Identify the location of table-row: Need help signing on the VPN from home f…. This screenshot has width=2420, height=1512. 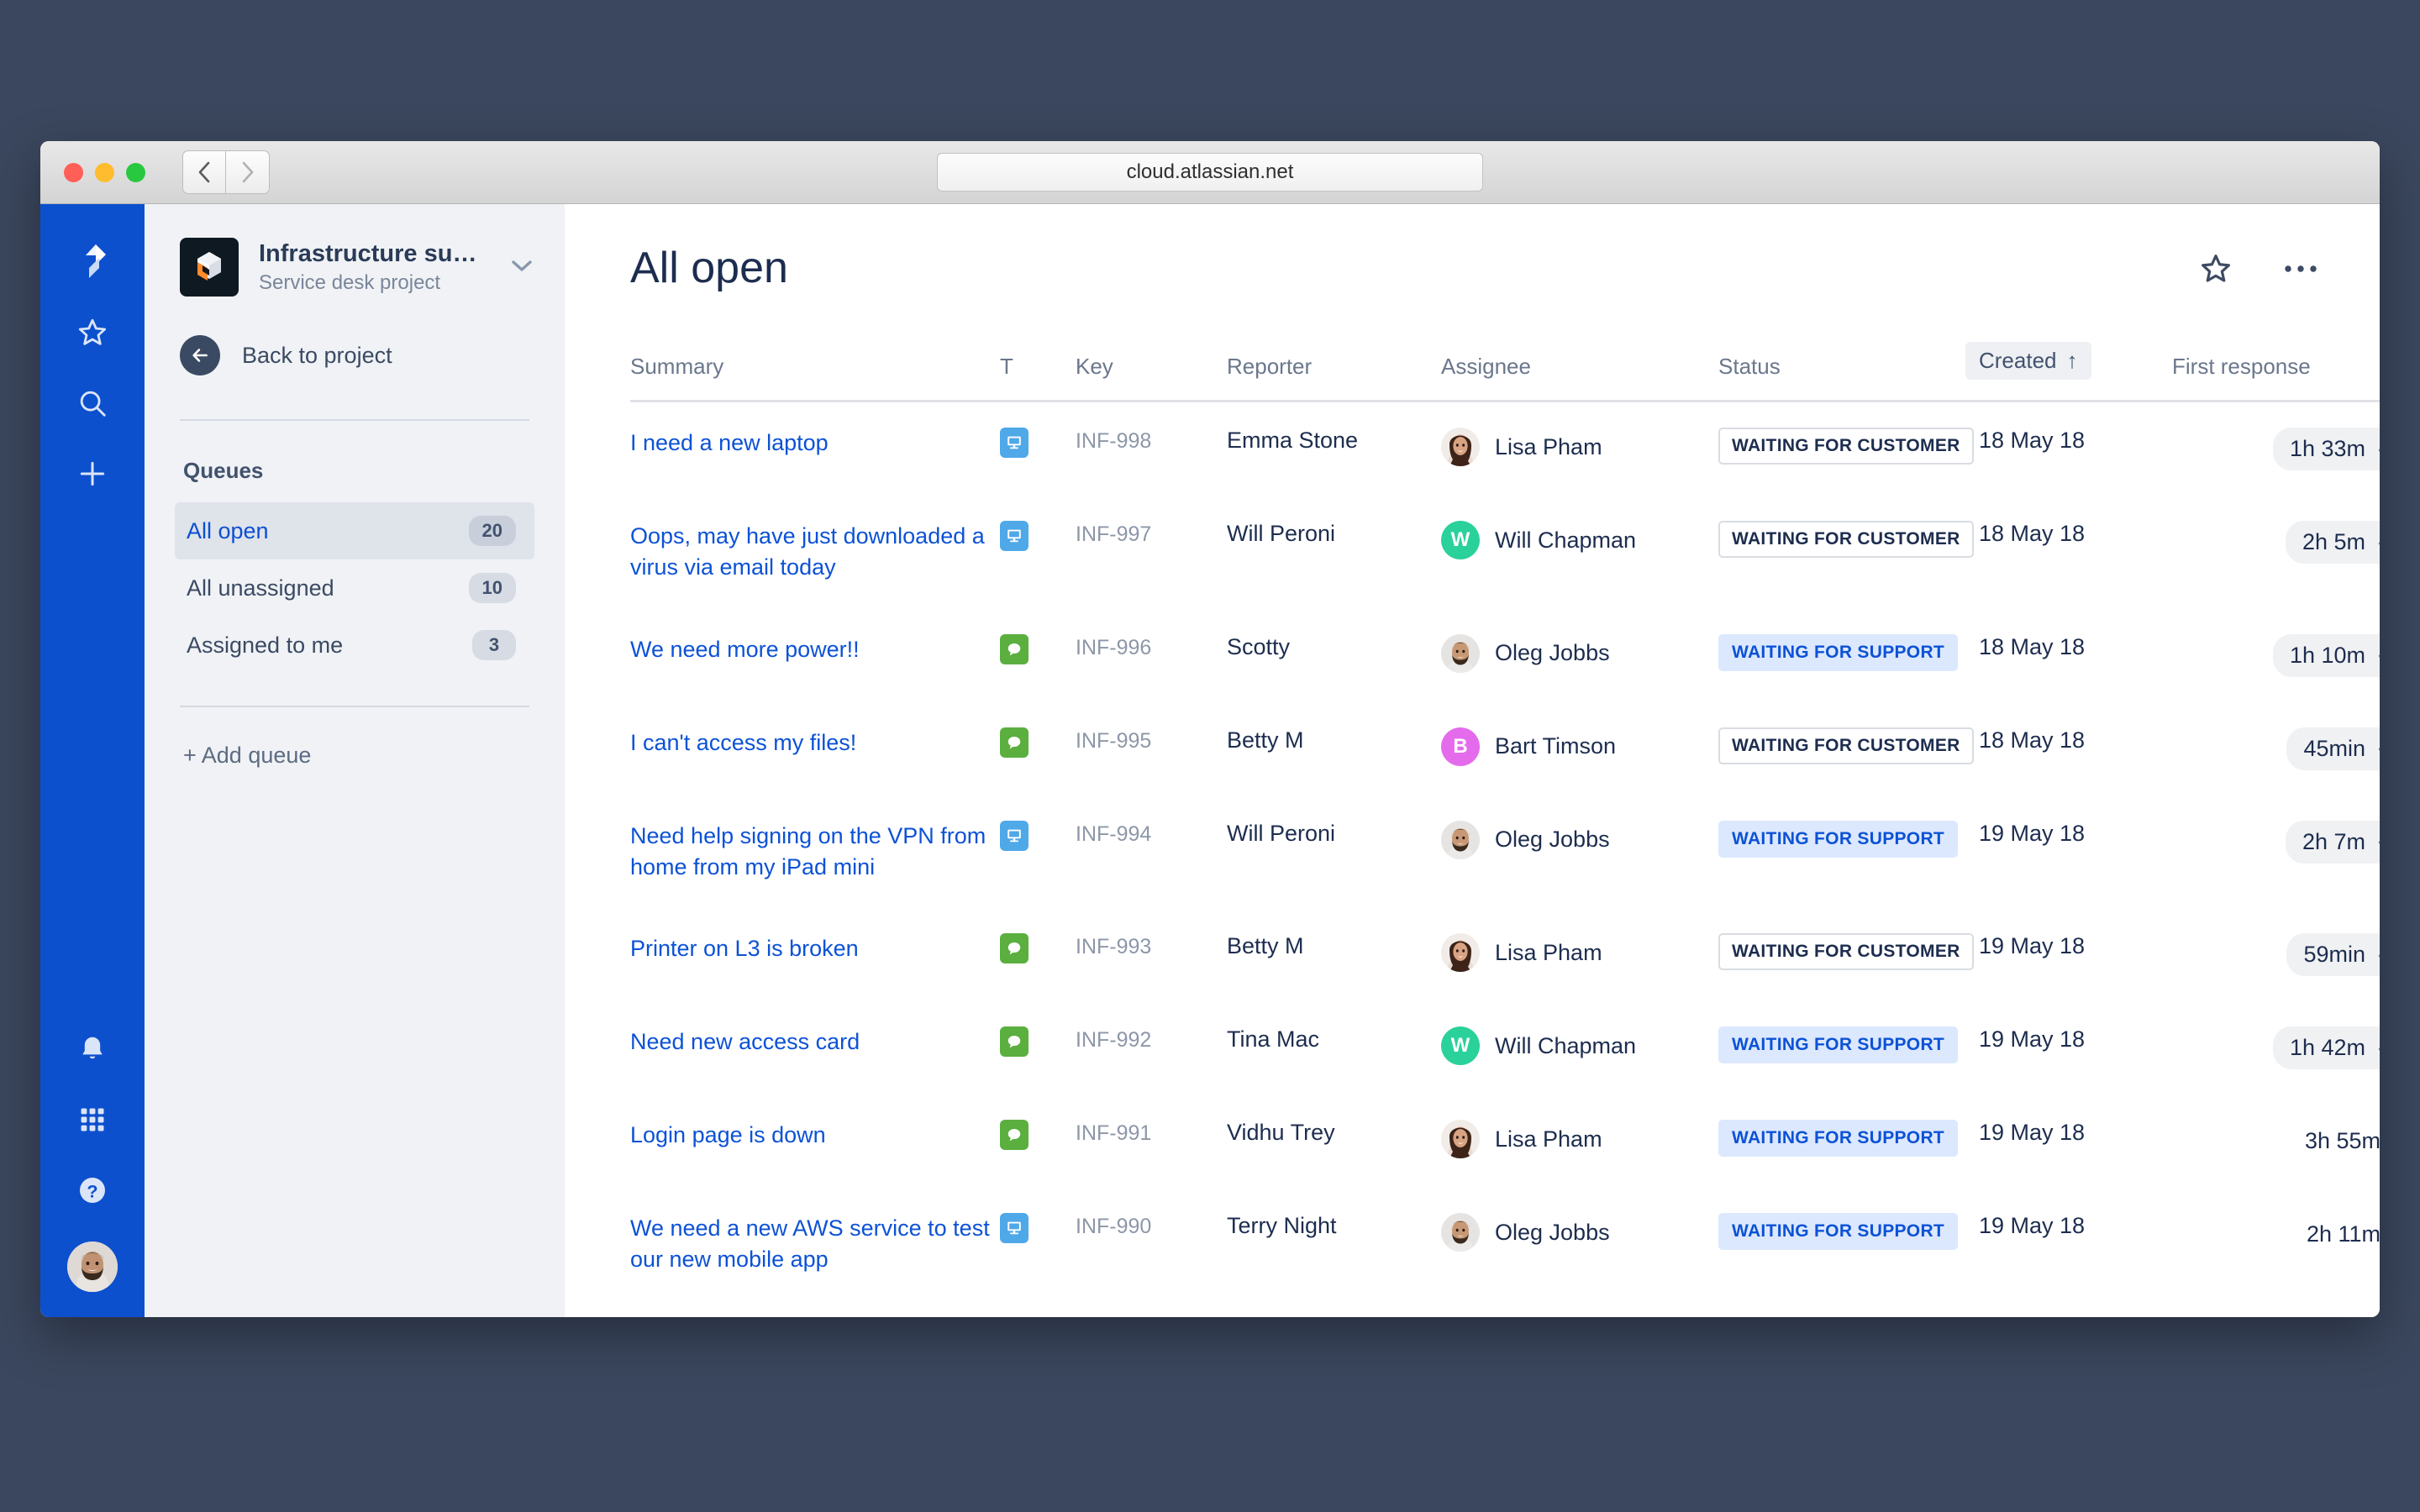
(1505, 852).